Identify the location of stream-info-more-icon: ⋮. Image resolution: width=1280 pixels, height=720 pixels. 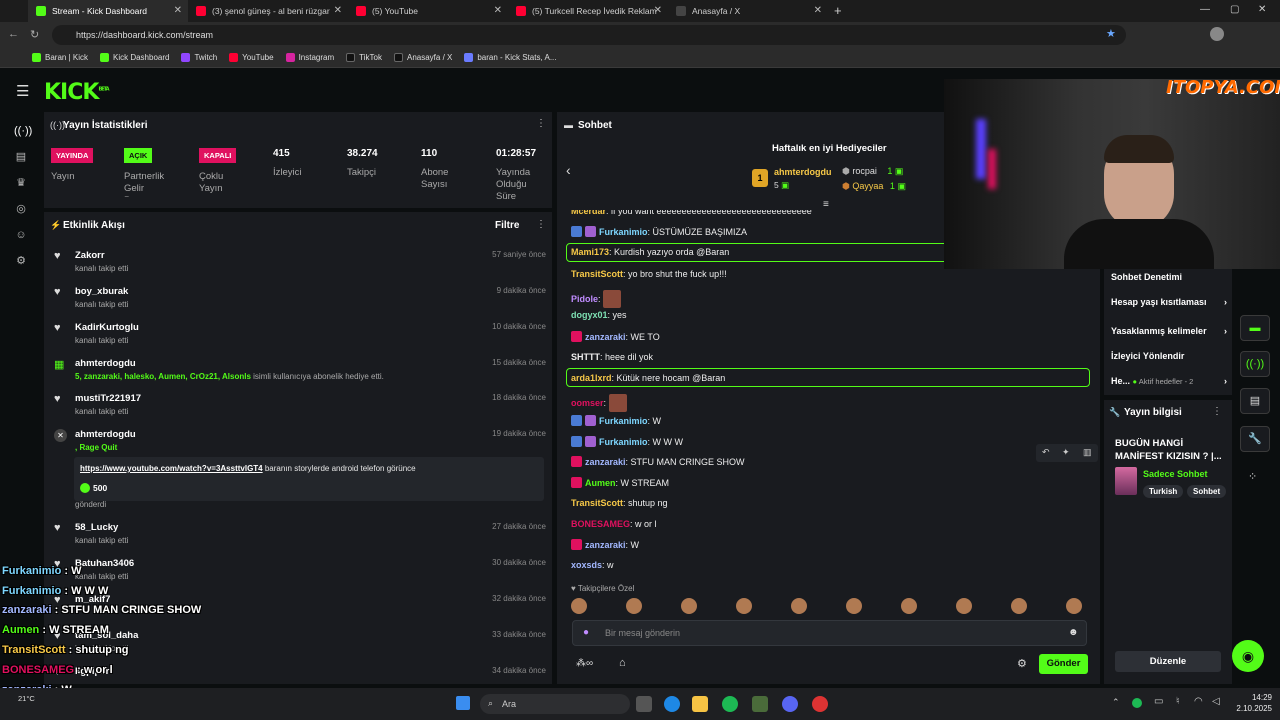
(1217, 411).